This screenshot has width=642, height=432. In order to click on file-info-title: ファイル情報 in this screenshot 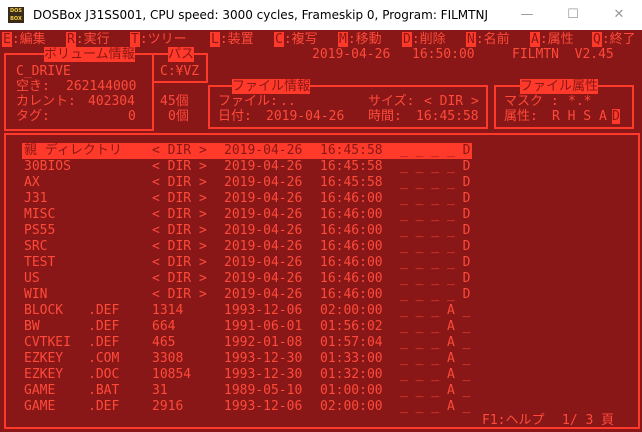, I will do `click(271, 86)`.